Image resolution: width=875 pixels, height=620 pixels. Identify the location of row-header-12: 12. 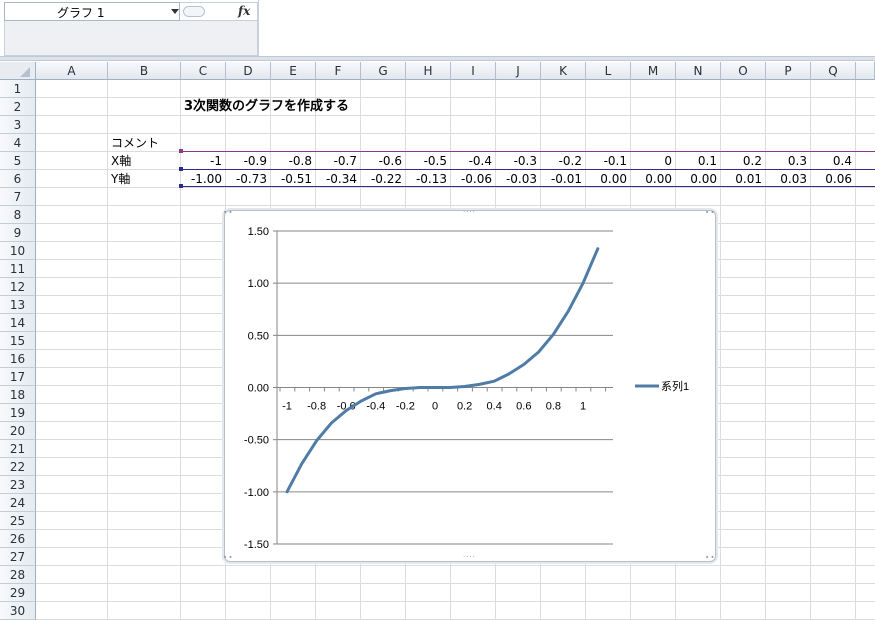
(18, 287).